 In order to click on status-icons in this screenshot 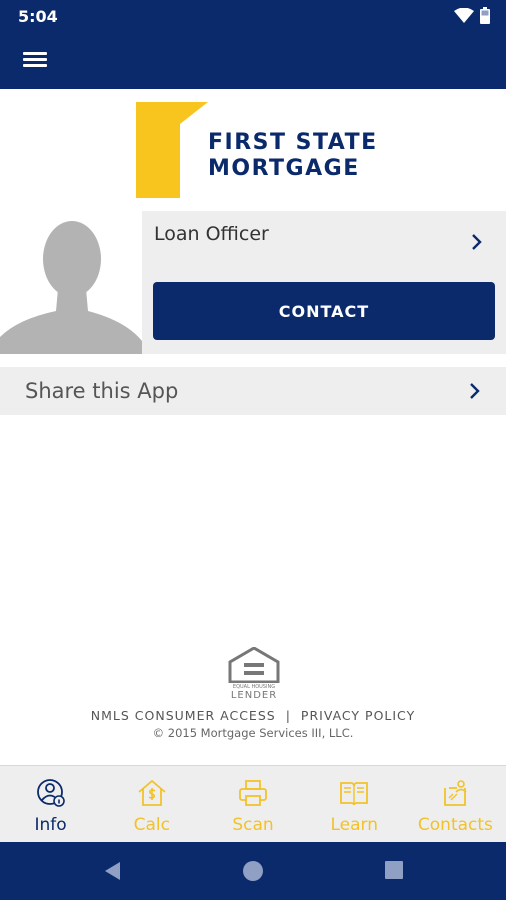, I will do `click(472, 15)`.